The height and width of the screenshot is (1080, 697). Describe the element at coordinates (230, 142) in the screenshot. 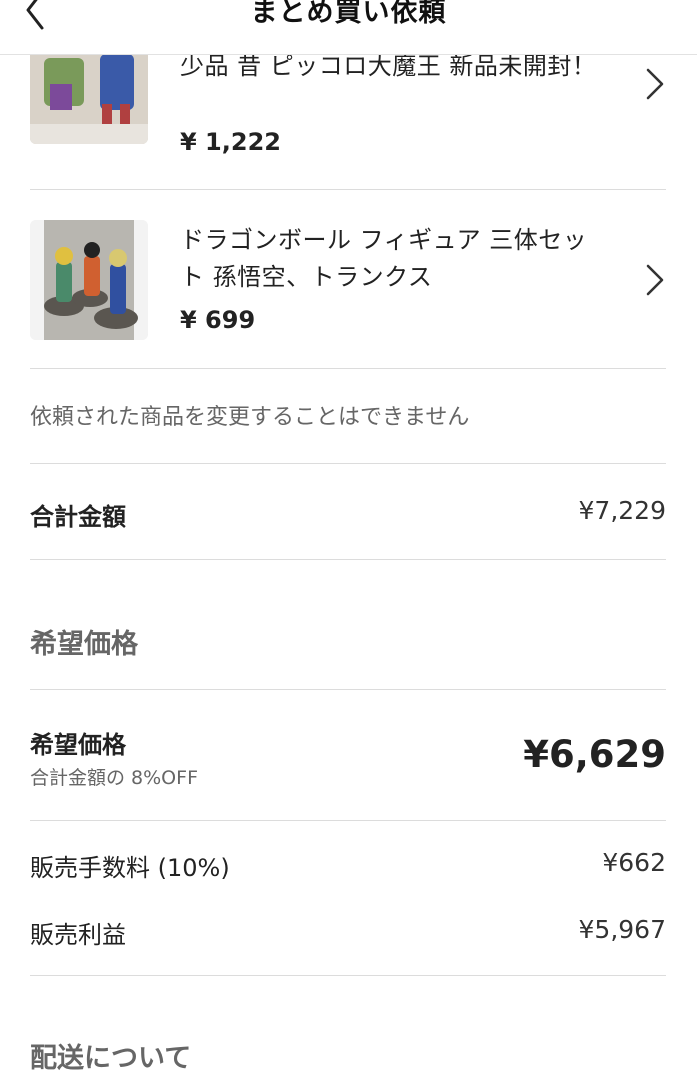

I see `item-price: ¥ 1,222` at that location.